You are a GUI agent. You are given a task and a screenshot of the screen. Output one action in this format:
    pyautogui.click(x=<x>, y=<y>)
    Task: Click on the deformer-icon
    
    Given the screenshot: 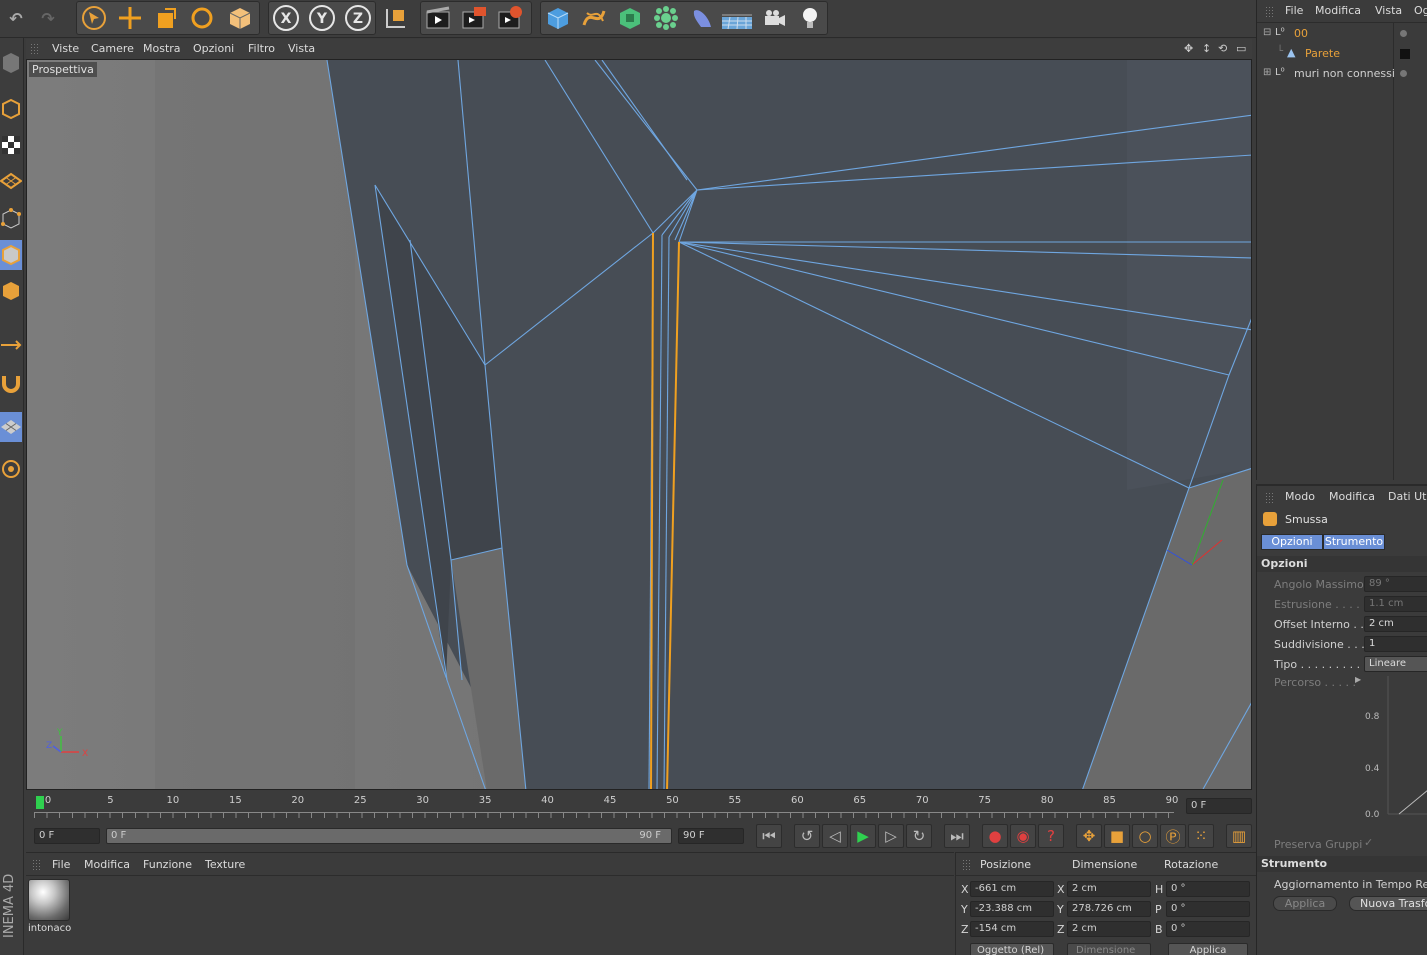 What is the action you would take?
    pyautogui.click(x=702, y=18)
    